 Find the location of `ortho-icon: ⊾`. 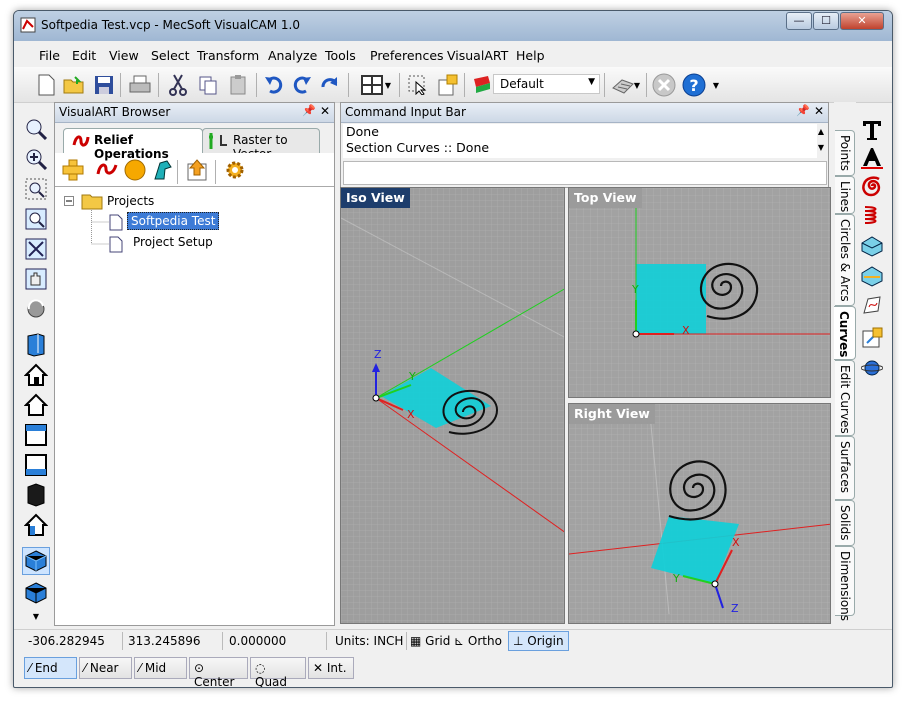

ortho-icon: ⊾ is located at coordinates (459, 641).